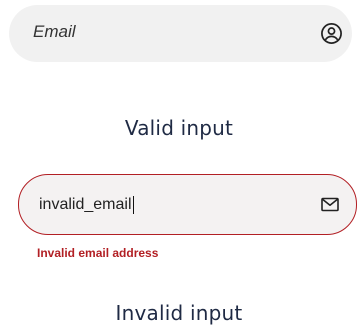 Image resolution: width=358 pixels, height=327 pixels. Describe the element at coordinates (179, 313) in the screenshot. I see `invalid-input-caption: Invalid input` at that location.